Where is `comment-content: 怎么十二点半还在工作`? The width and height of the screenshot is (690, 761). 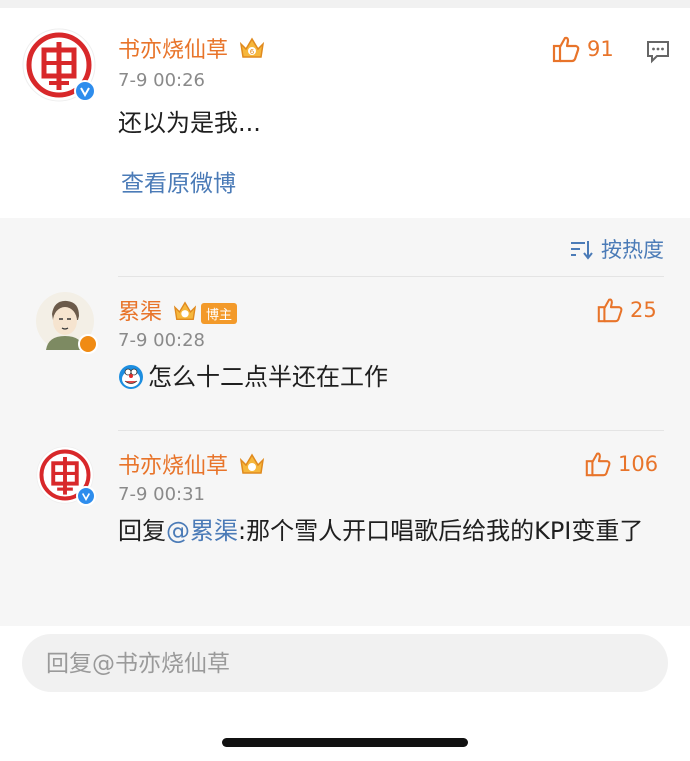
comment-content: 怎么十二点半还在工作 is located at coordinates (253, 377).